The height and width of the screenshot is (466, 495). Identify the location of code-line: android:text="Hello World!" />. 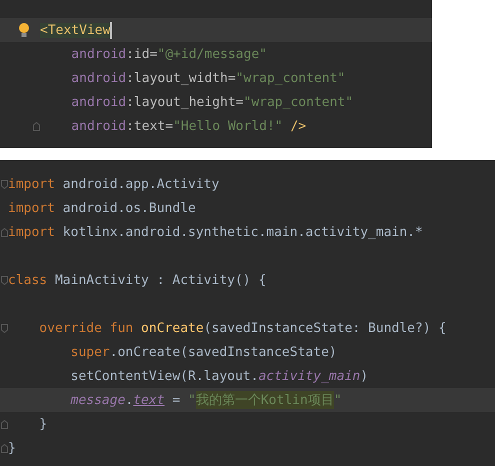
(188, 126).